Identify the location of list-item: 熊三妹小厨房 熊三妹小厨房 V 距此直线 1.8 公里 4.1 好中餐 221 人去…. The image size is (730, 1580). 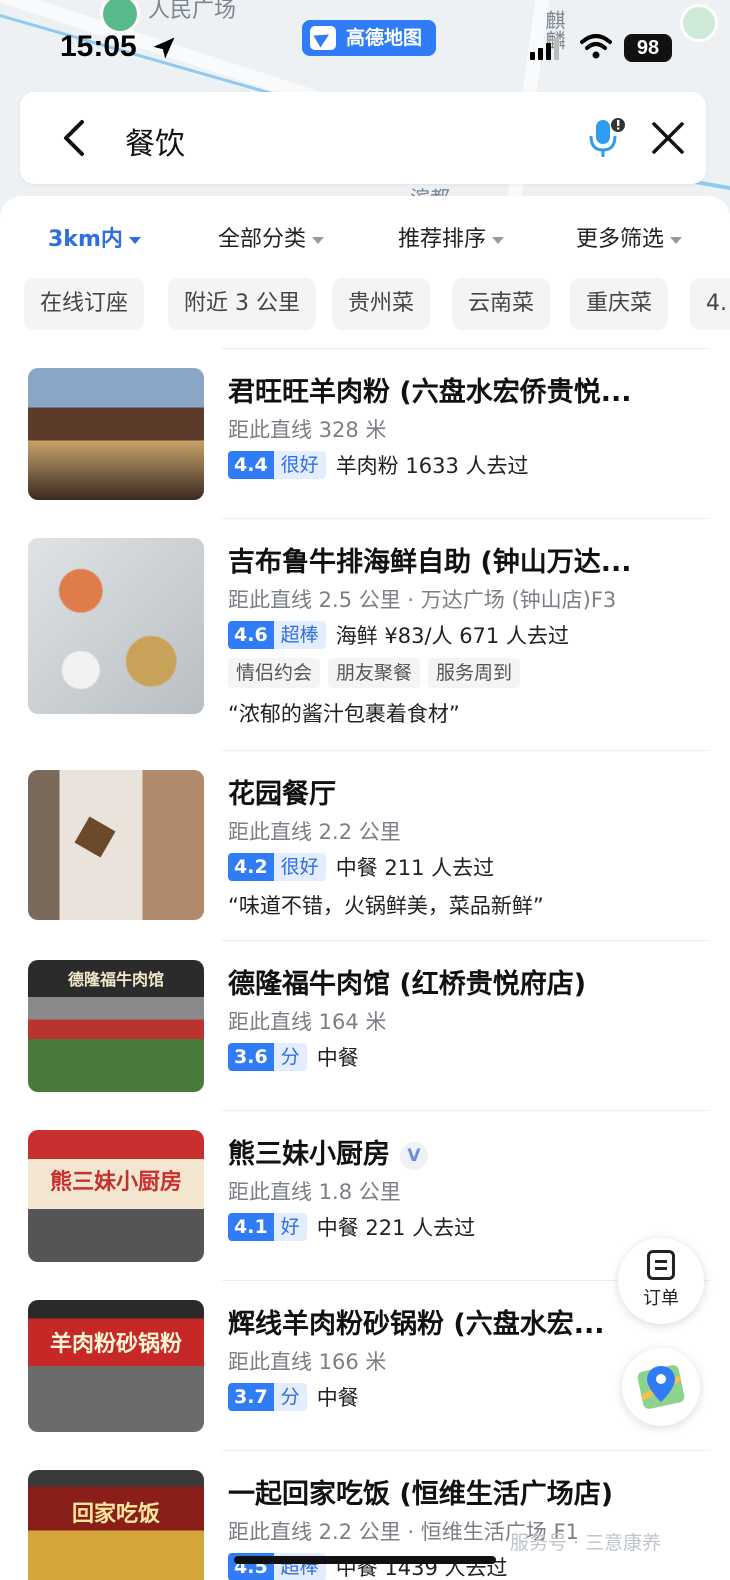
(365, 1195).